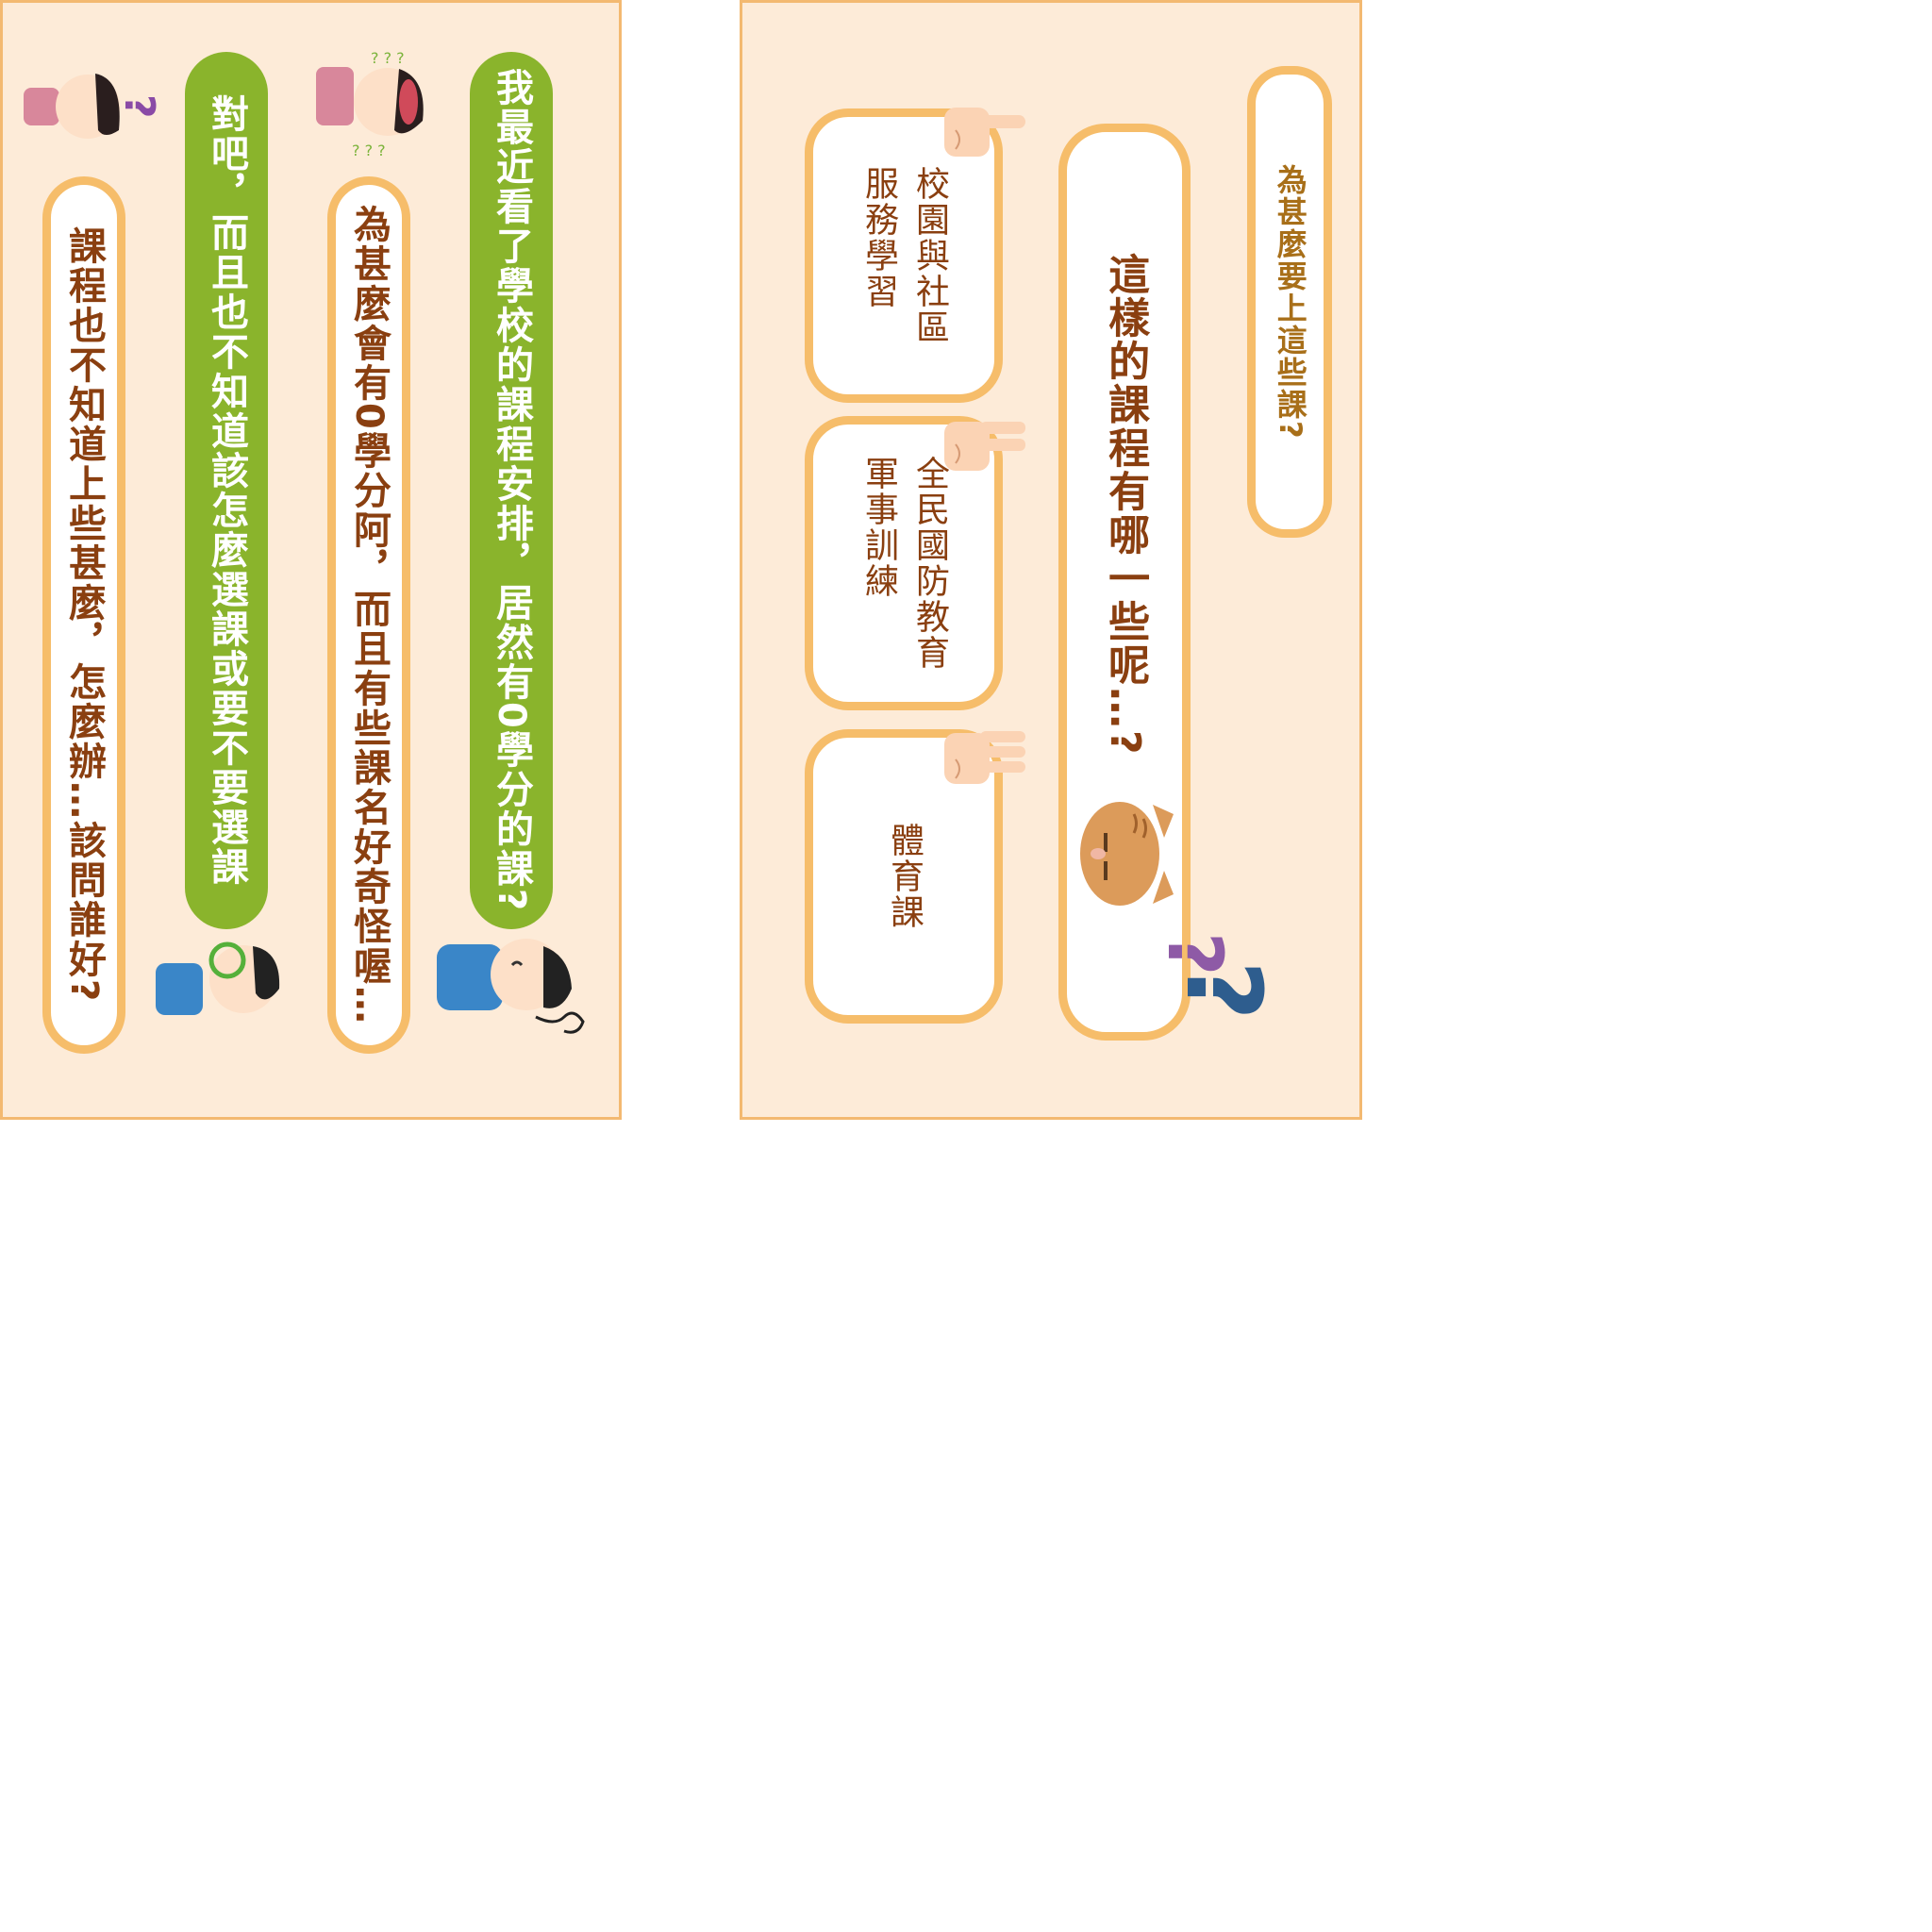 The image size is (1932, 1932). What do you see at coordinates (370, 104) in the screenshot?
I see `confused-girl-icon: ? ? ? ? ? ?` at bounding box center [370, 104].